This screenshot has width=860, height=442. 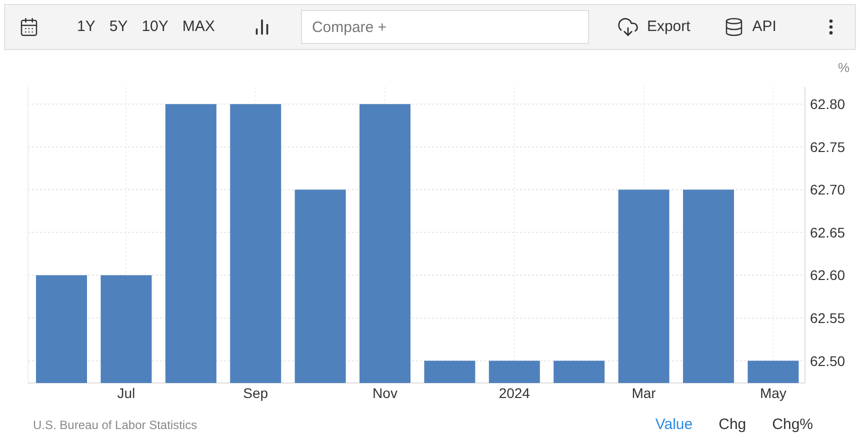 I want to click on range-button: MAX, so click(x=198, y=27).